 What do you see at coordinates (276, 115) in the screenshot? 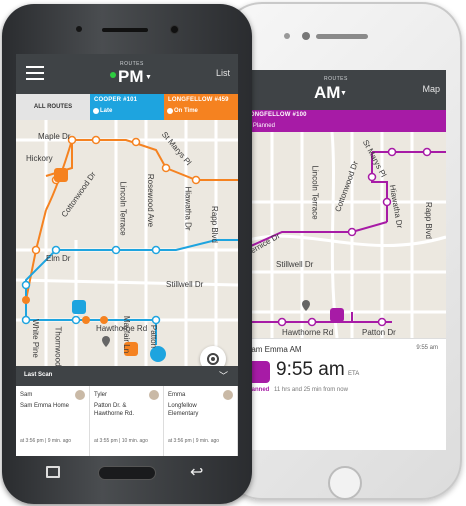
I see `route-name: LONGFELLOW #100` at bounding box center [276, 115].